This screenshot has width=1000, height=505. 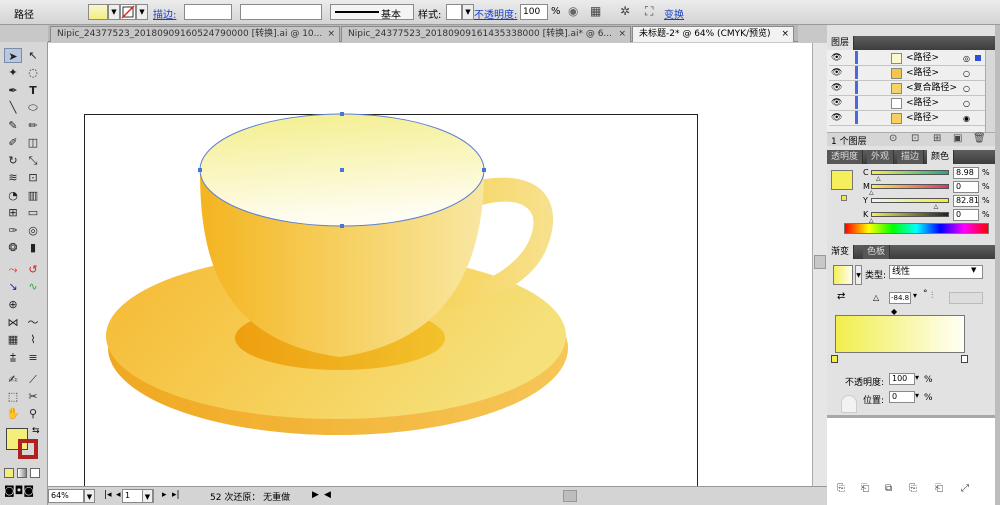 What do you see at coordinates (844, 198) in the screenshot?
I see `out-of-gamut-icon` at bounding box center [844, 198].